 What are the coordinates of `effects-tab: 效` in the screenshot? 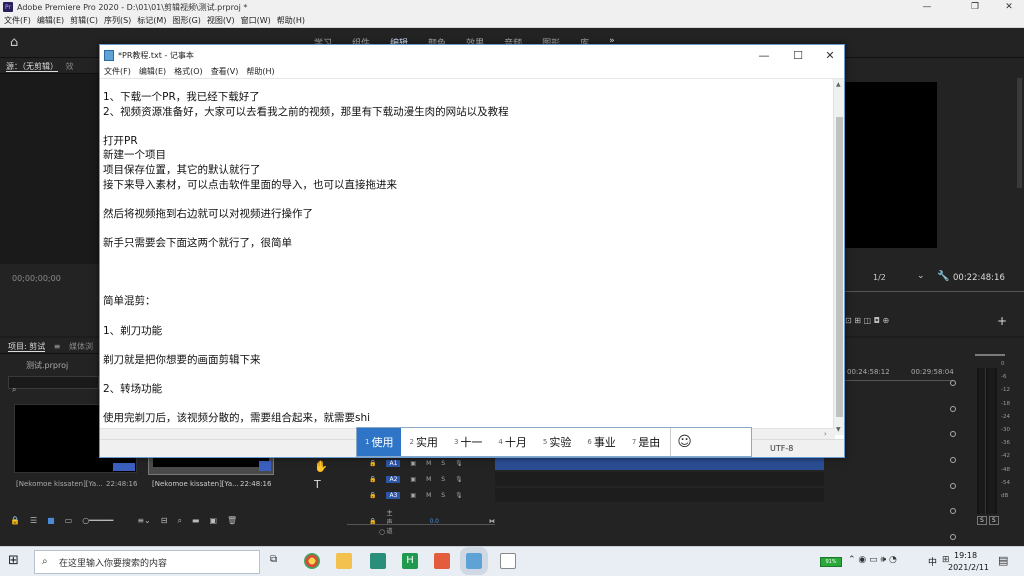 It's located at (70, 66).